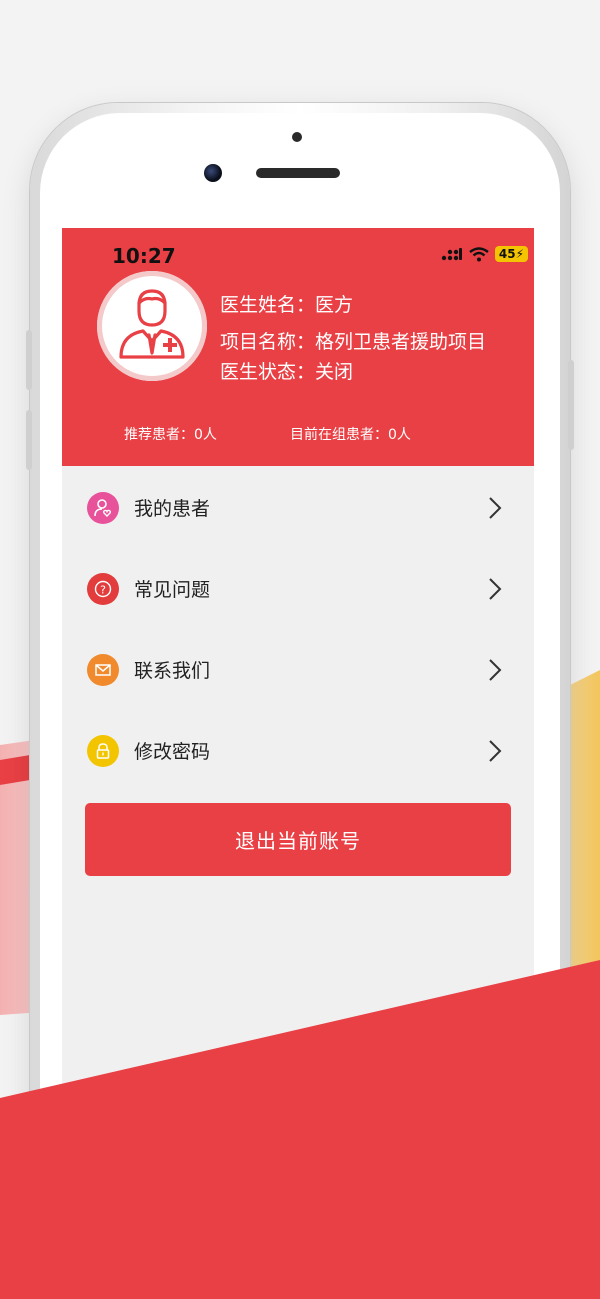 Image resolution: width=600 pixels, height=1299 pixels. I want to click on in-group-patients-count: 目前在组患者：0人, so click(350, 435).